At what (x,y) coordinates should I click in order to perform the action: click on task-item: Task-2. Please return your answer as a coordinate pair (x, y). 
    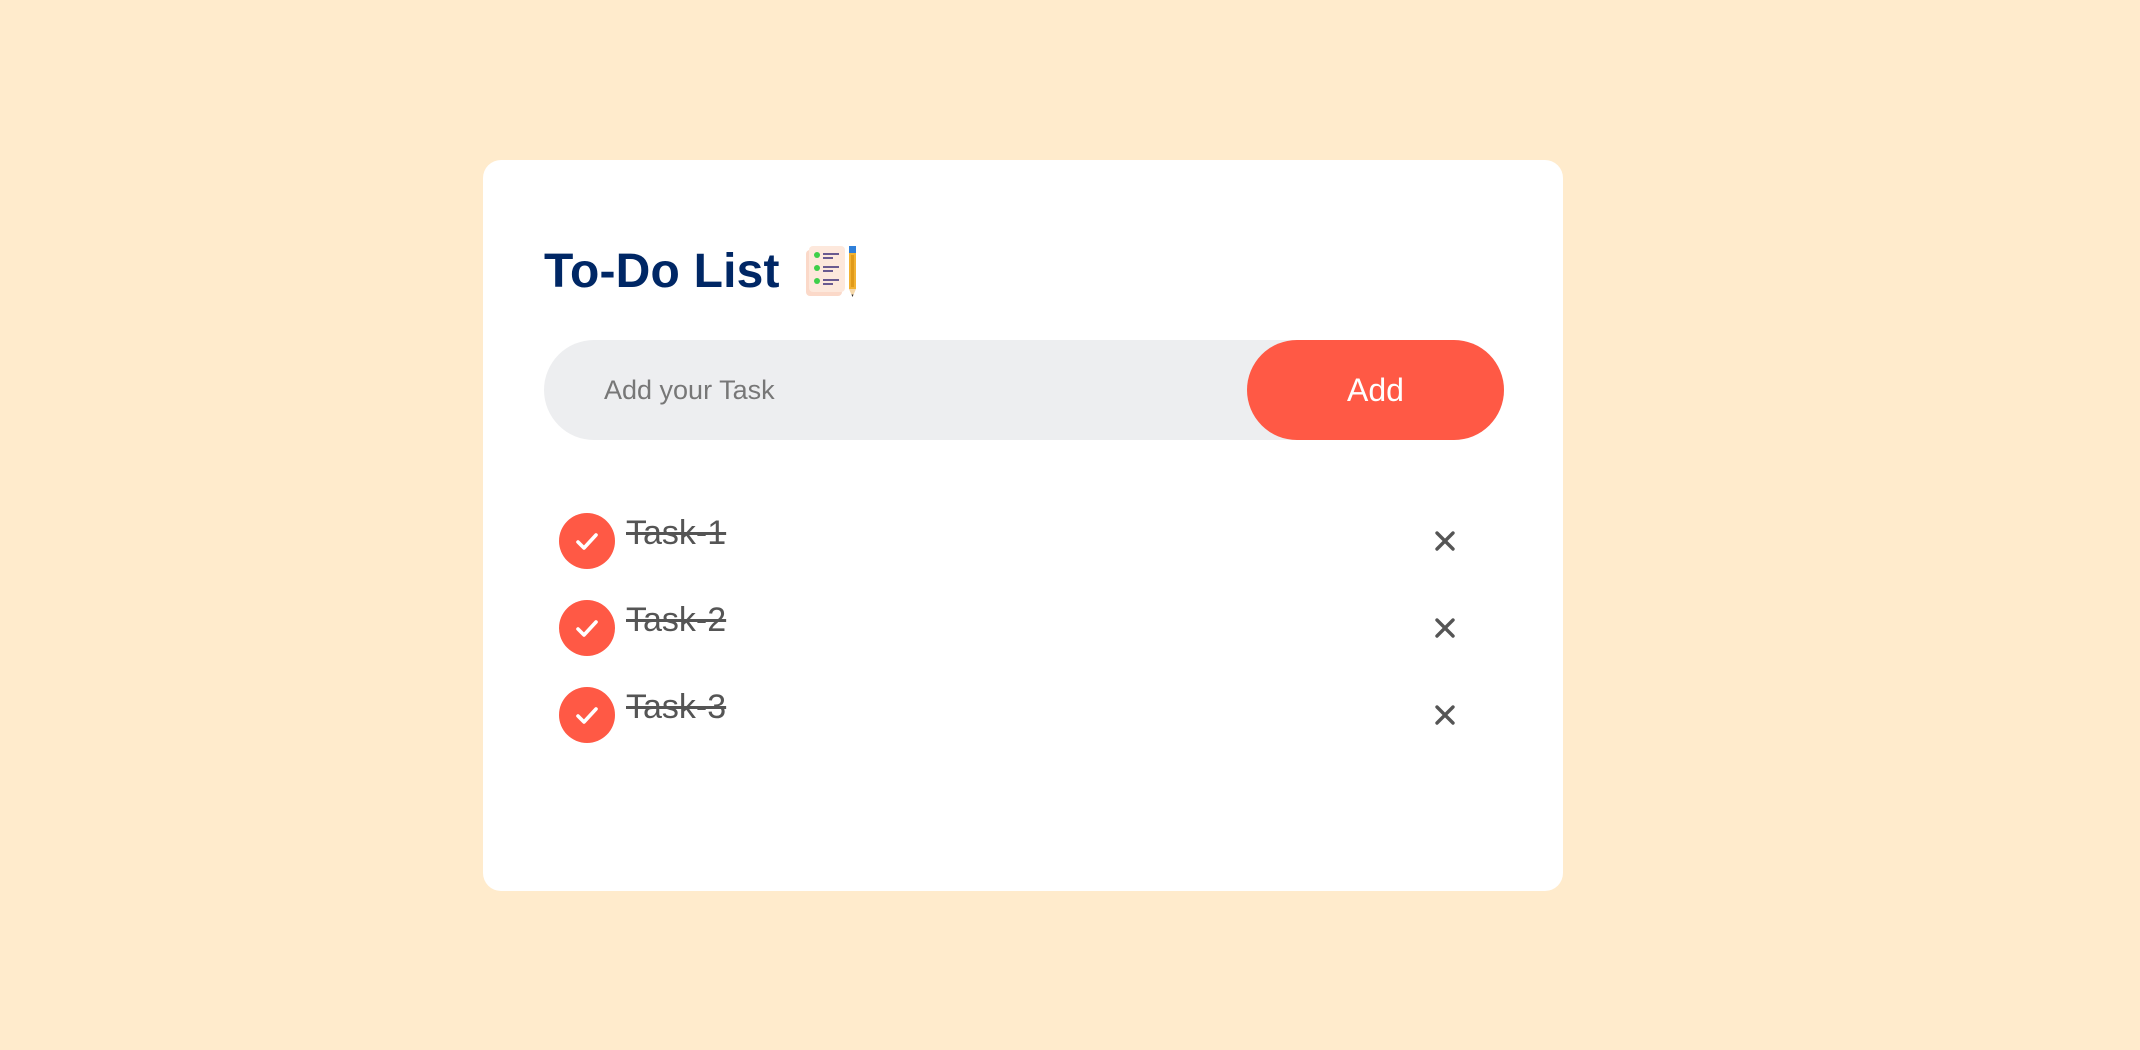
    Looking at the image, I should click on (1024, 635).